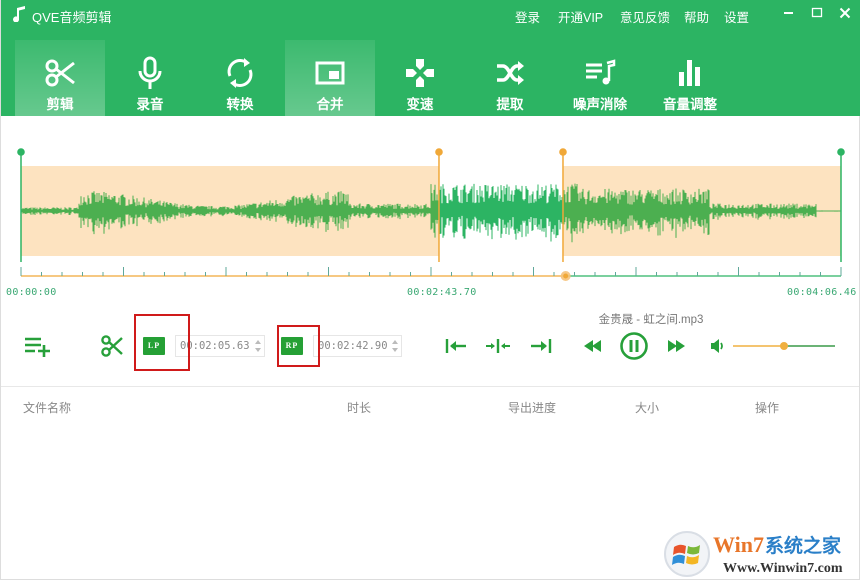 The height and width of the screenshot is (580, 860). I want to click on tool-label: 转换, so click(240, 104).